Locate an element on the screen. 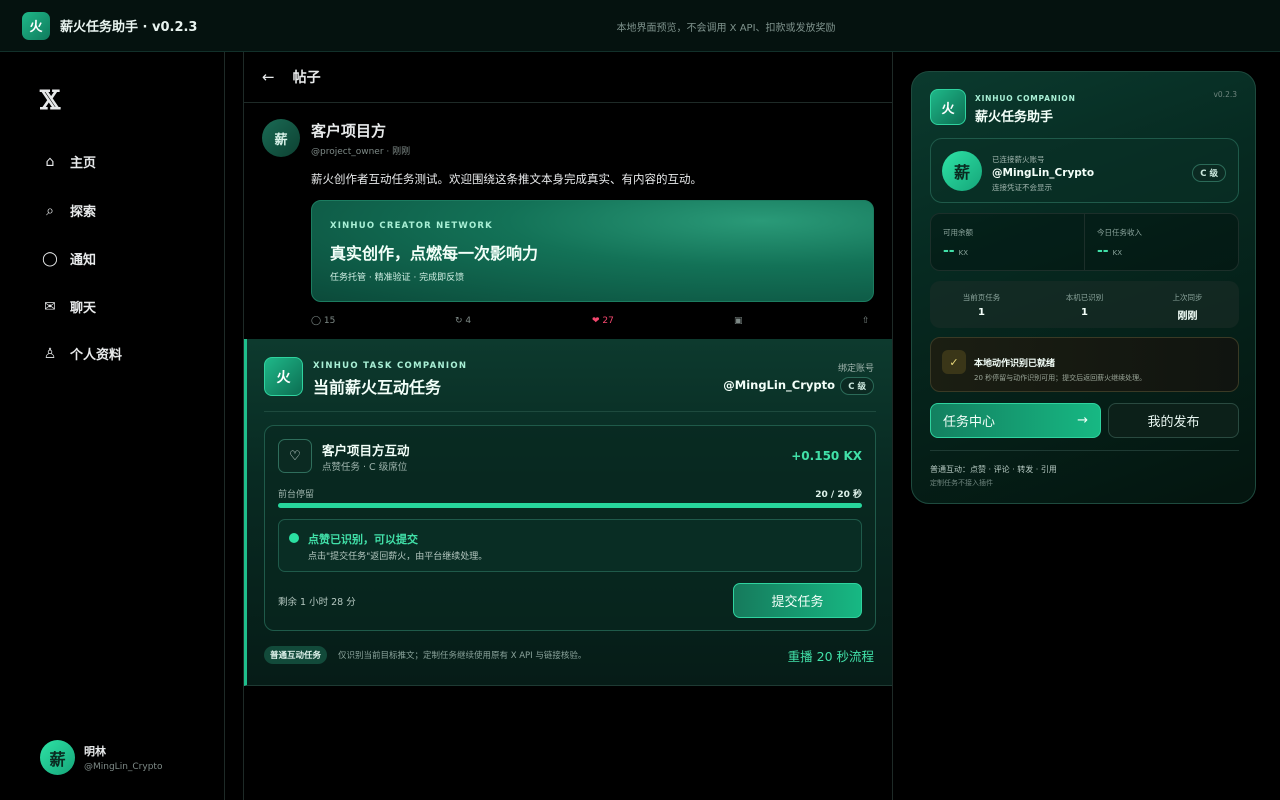 This screenshot has height=800, width=1280. task-note: 仅识别当前目标推文；定制任务继续使用原有 X API 与链接核验。 is located at coordinates (462, 656).